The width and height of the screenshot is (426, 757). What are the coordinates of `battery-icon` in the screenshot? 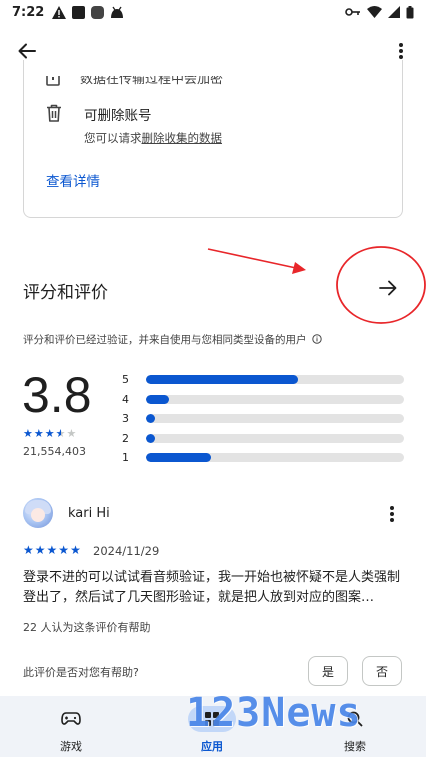 It's located at (410, 11).